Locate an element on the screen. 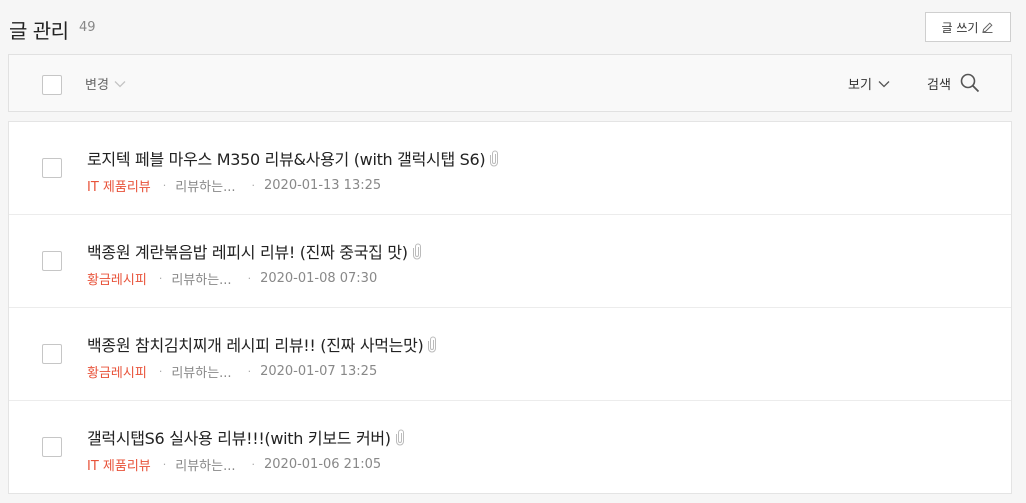 This screenshot has width=1026, height=503. change-dropdown: 변경 is located at coordinates (105, 83).